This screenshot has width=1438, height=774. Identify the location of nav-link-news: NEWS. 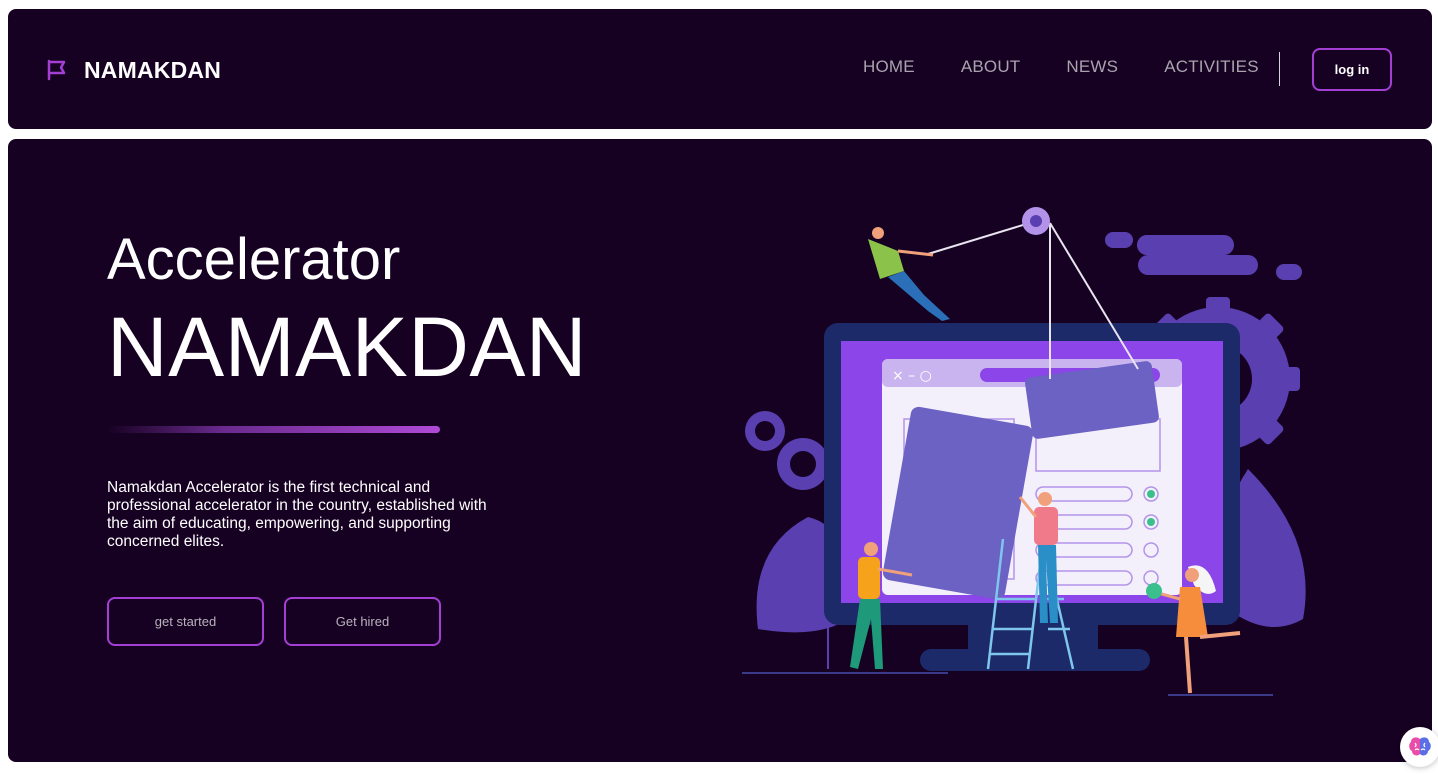
(1092, 67).